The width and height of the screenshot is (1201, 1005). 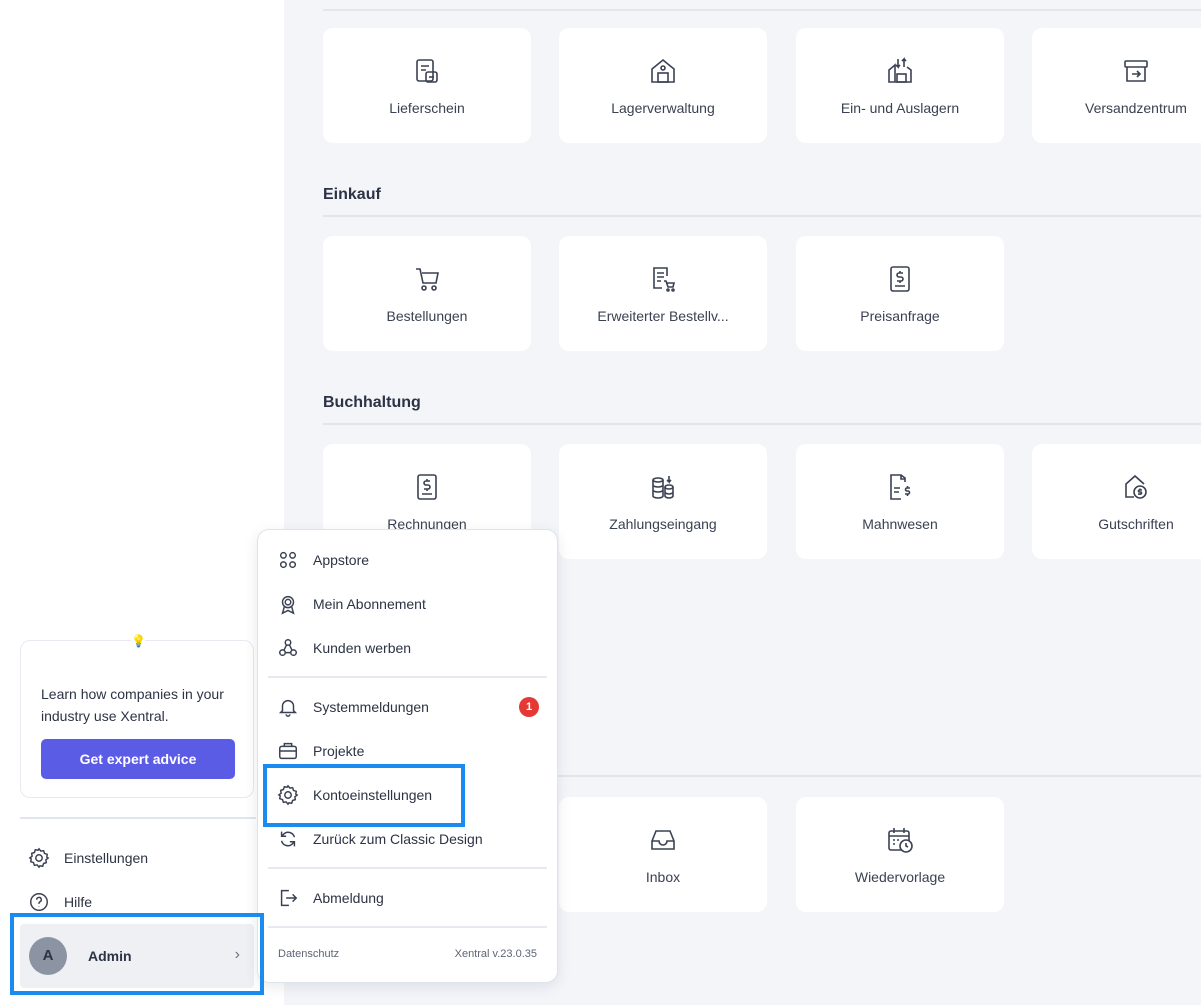 I want to click on tile-label: Wiedervorlage, so click(x=900, y=877).